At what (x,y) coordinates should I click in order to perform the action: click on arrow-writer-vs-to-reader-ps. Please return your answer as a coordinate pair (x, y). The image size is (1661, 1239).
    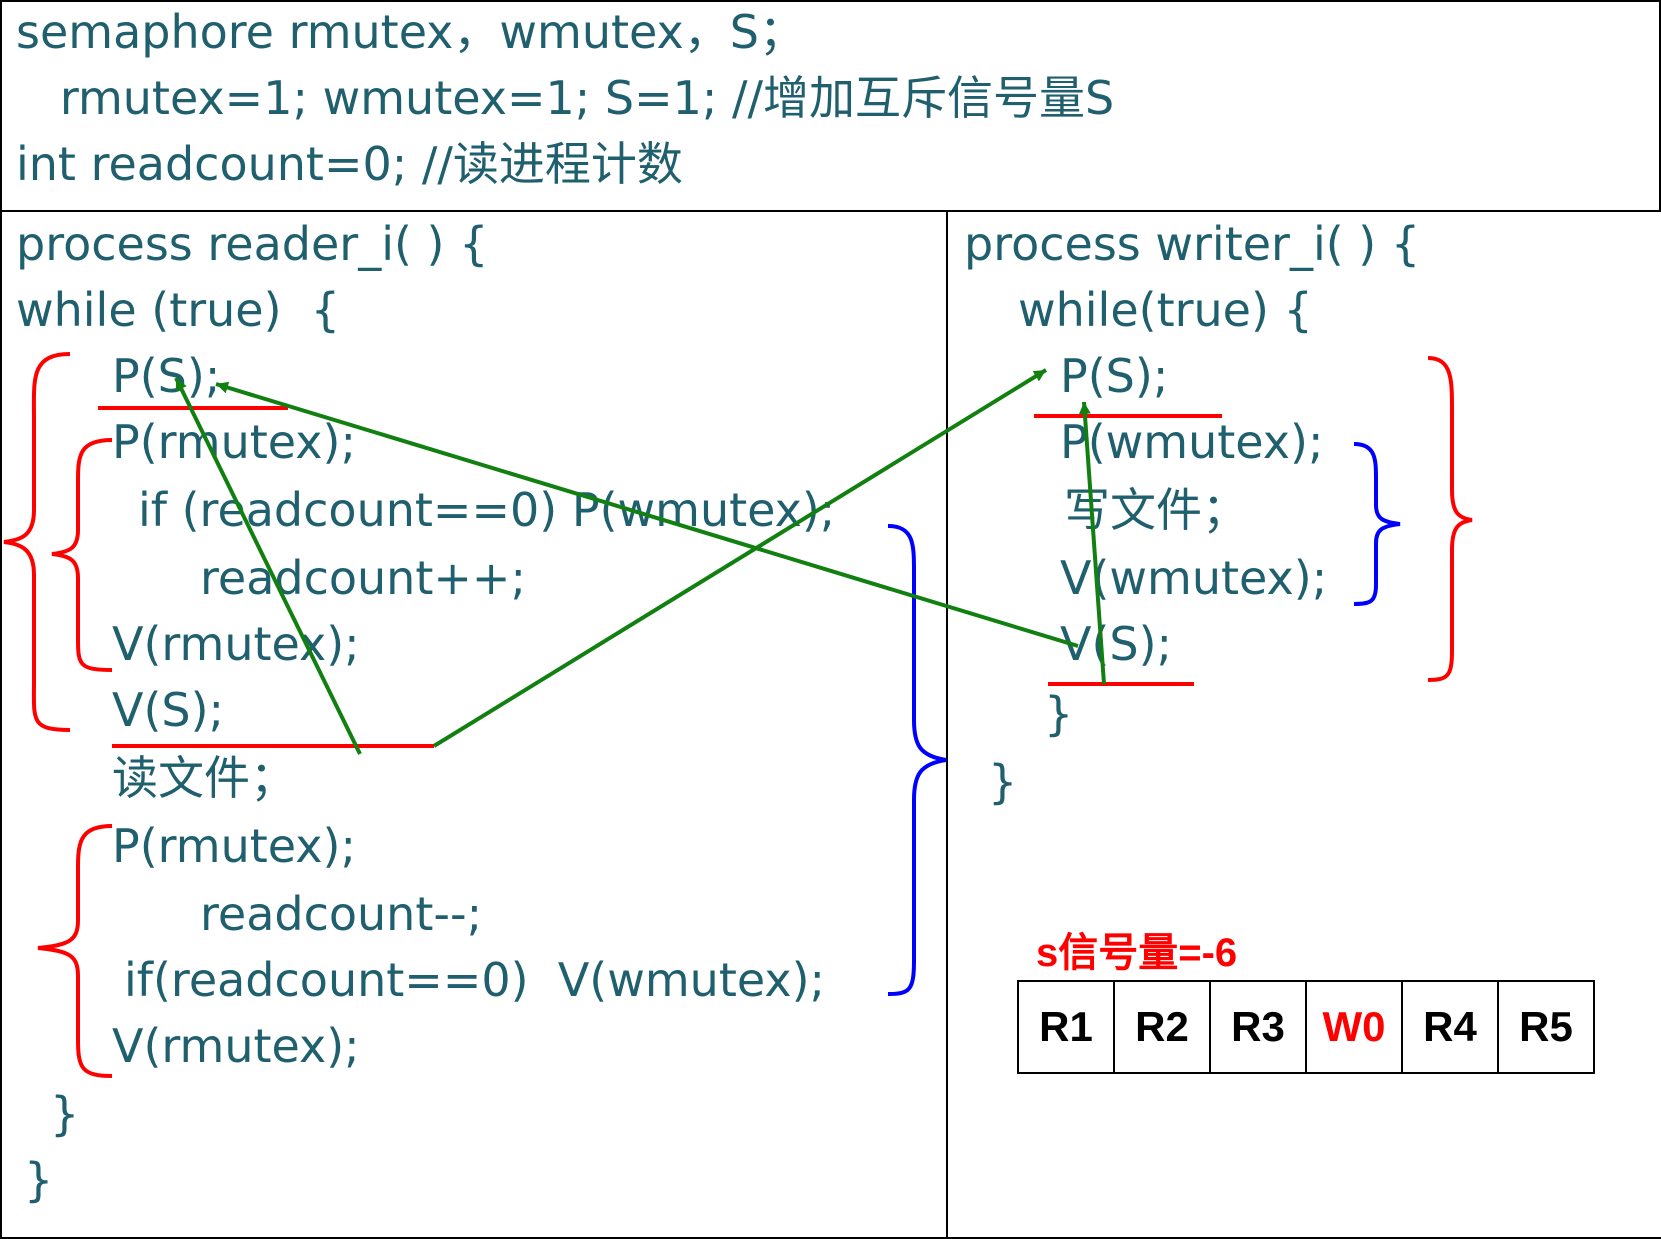
    Looking at the image, I should click on (647, 514).